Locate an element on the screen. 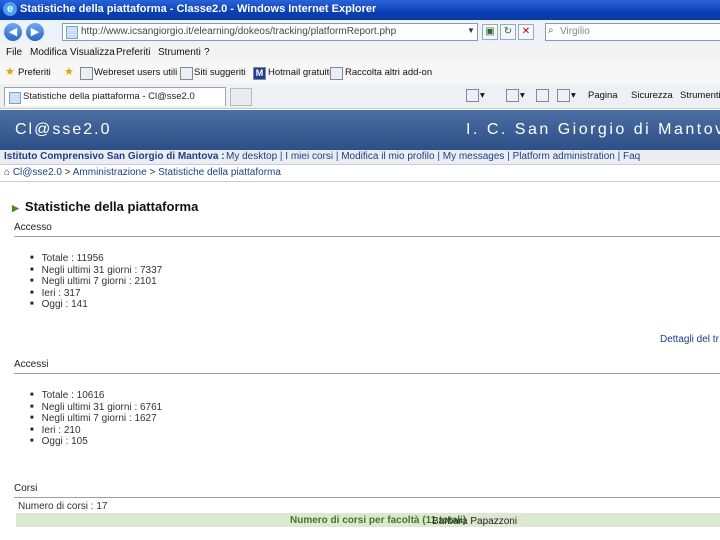 This screenshot has width=720, height=540. url-dropdown-icon: ▼ is located at coordinates (471, 31).